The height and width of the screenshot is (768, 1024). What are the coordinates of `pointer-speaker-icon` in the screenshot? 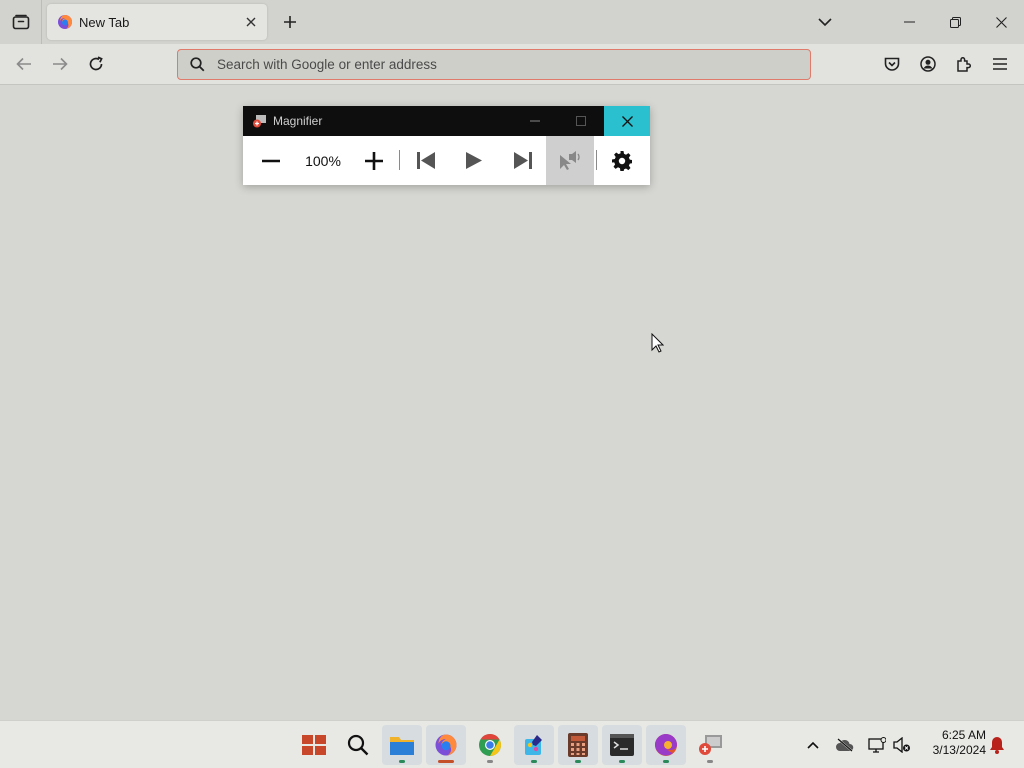 It's located at (570, 160).